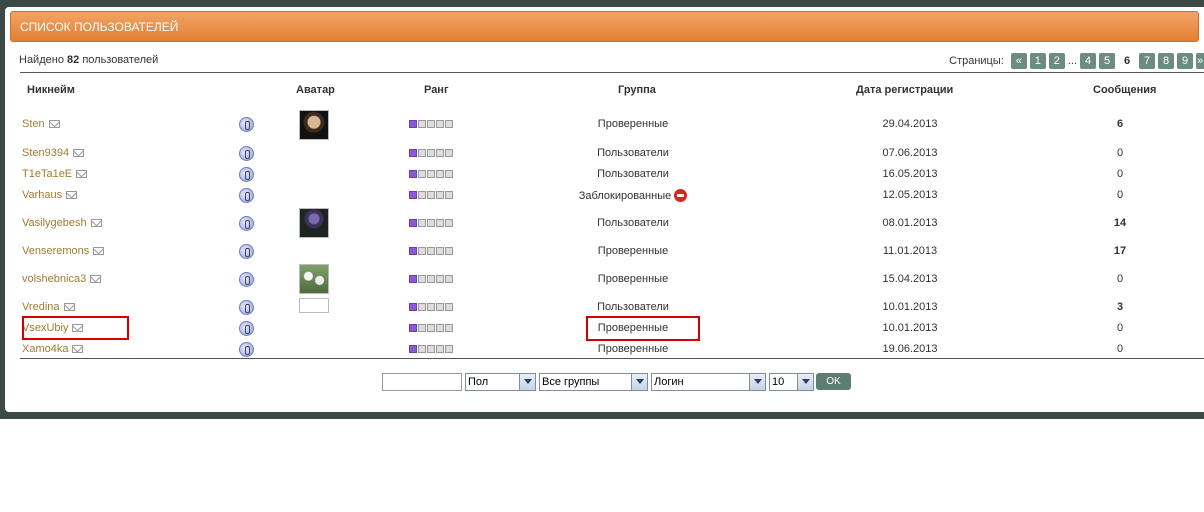  What do you see at coordinates (1107, 61) in the screenshot?
I see `page-button-5: 5` at bounding box center [1107, 61].